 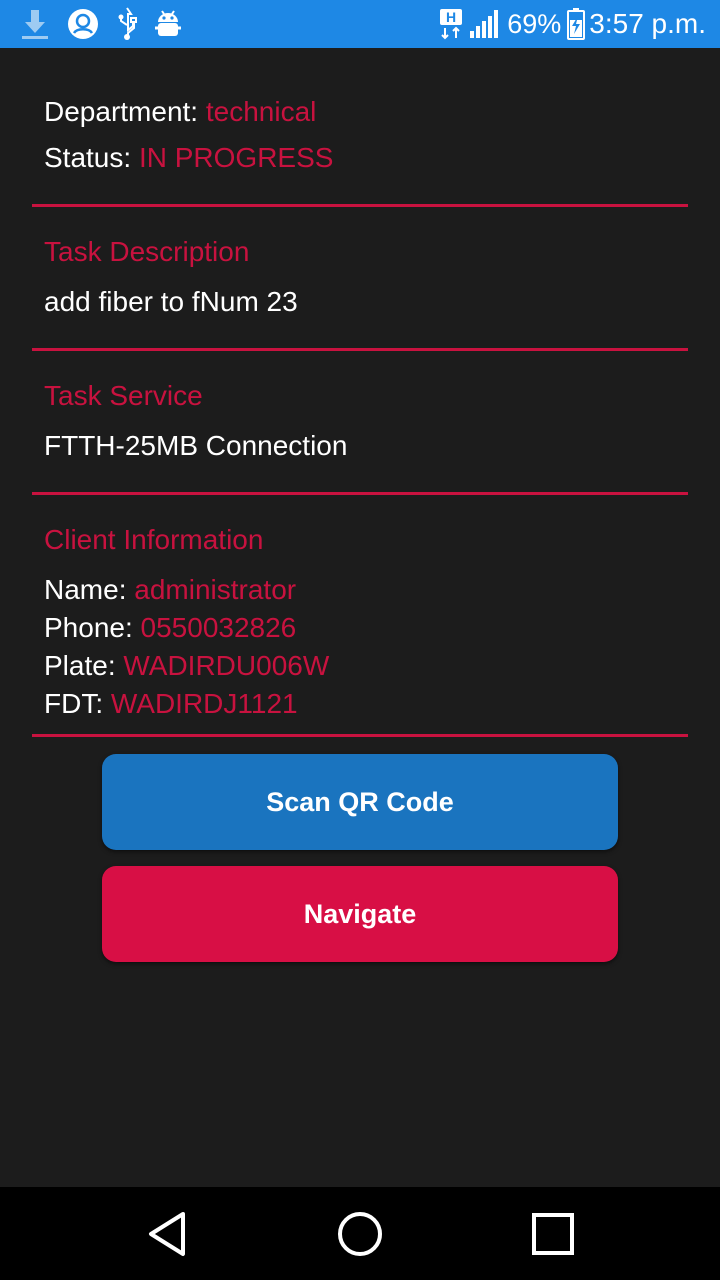 I want to click on status-bar-notifications, so click(x=109, y=24).